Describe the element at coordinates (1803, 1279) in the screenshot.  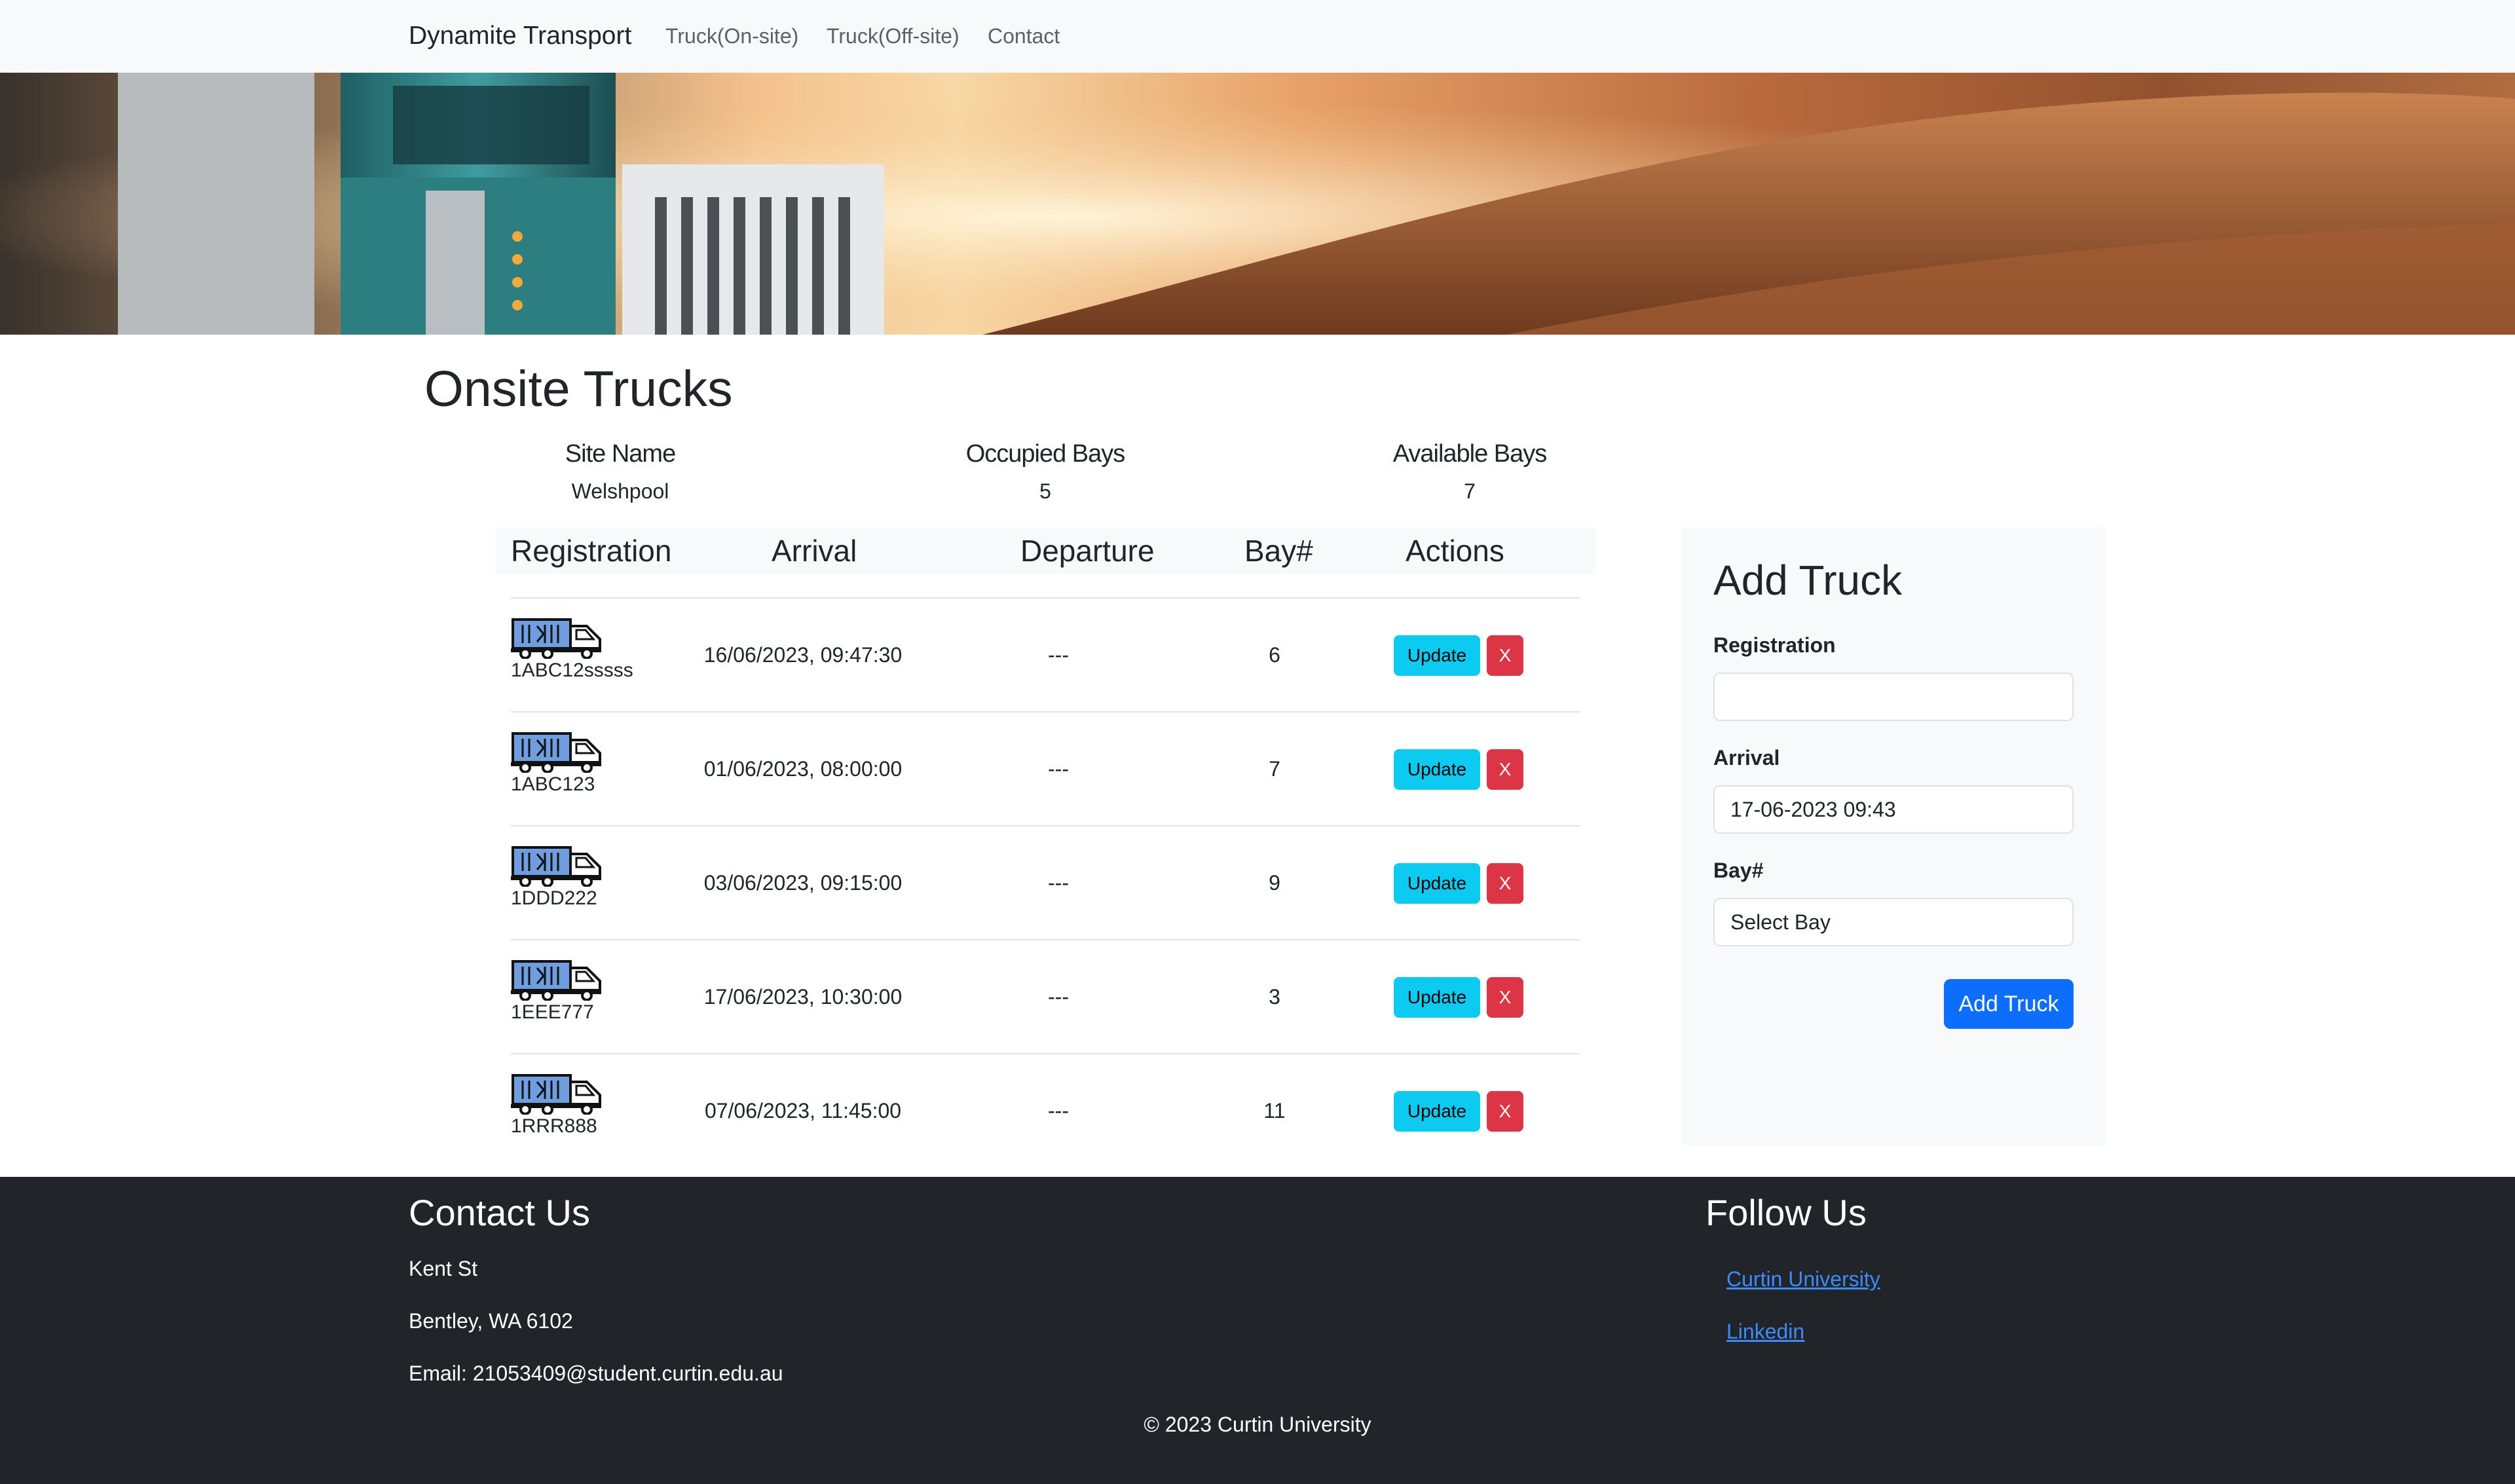
I see `curtin-university-link: Curtin University` at that location.